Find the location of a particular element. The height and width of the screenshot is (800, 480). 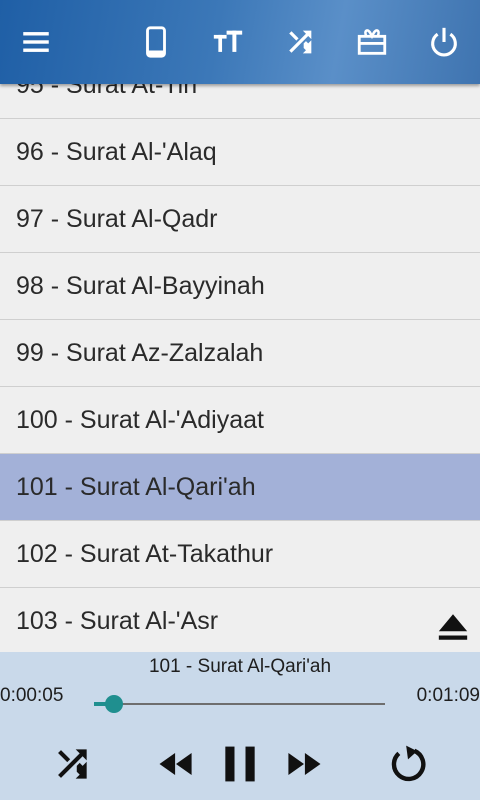

fast-forward-icon is located at coordinates (304, 764).